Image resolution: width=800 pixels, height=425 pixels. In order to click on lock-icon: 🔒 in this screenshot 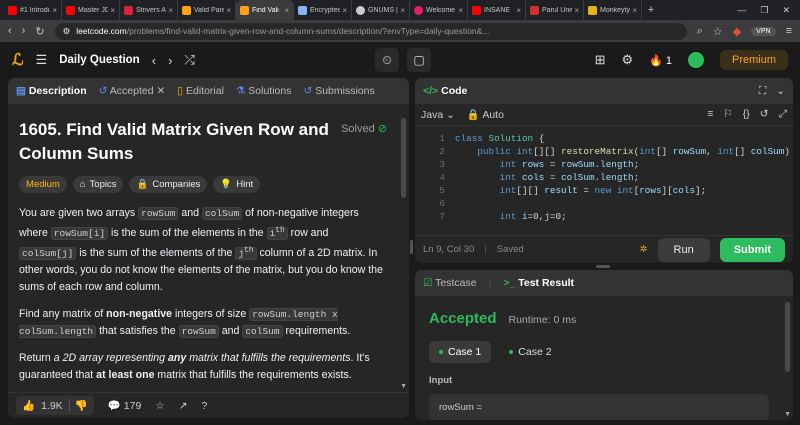, I will do `click(473, 115)`.